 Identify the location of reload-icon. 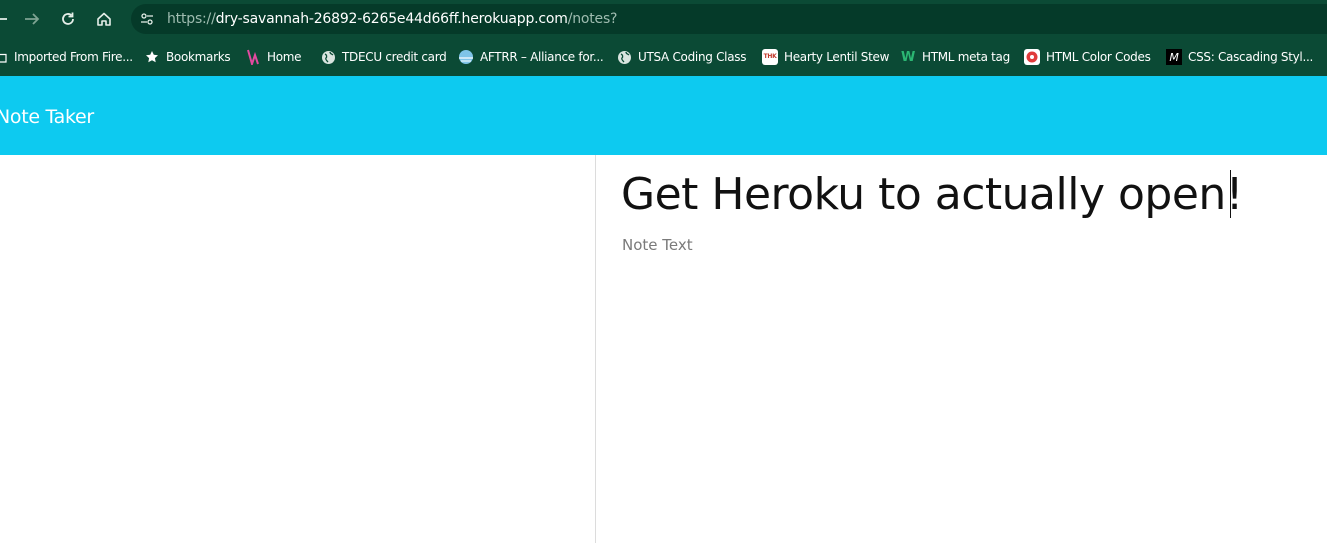
(68, 19).